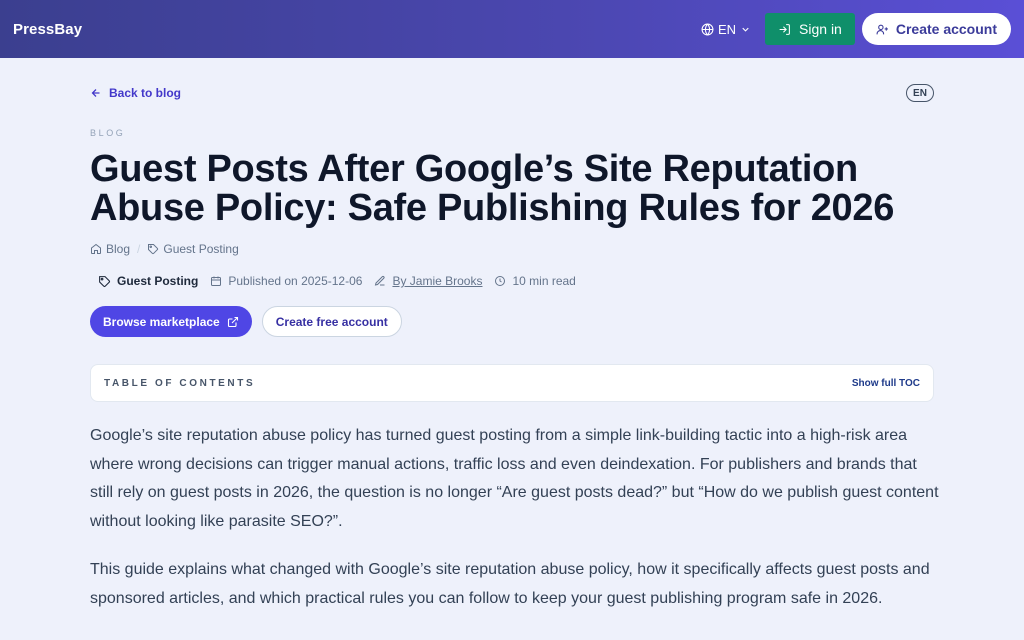  Describe the element at coordinates (158, 281) in the screenshot. I see `category-label: Guest Posting` at that location.